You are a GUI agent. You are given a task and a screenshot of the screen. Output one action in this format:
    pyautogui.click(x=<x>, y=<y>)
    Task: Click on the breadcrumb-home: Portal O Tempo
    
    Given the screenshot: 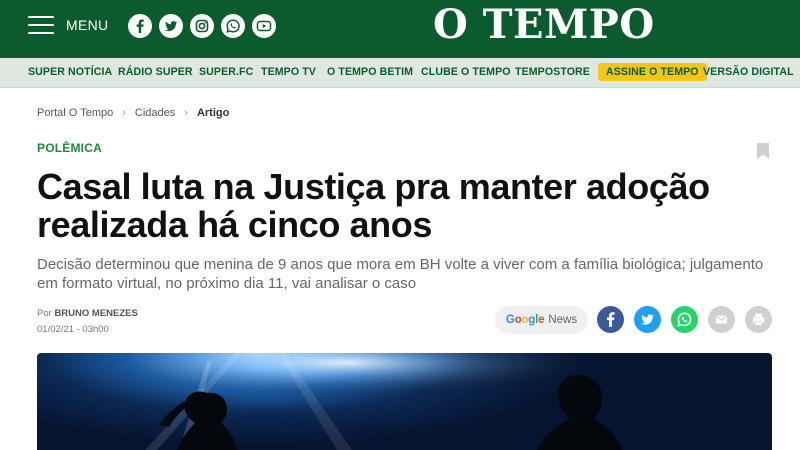 What is the action you would take?
    pyautogui.click(x=75, y=113)
    